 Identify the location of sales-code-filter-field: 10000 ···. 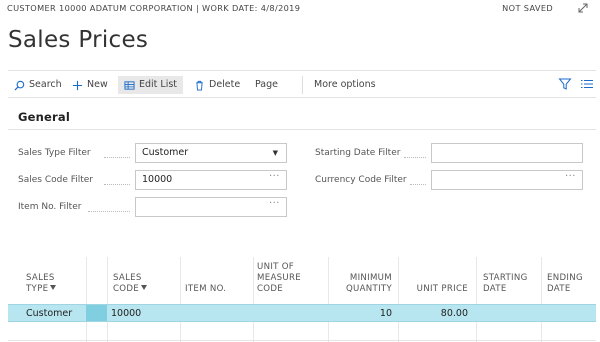
(211, 180).